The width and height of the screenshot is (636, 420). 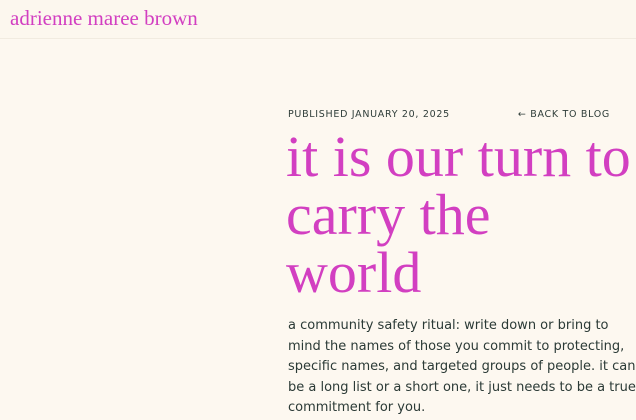 What do you see at coordinates (564, 114) in the screenshot?
I see `back-to-blog-link: ← BACK TO BLOG` at bounding box center [564, 114].